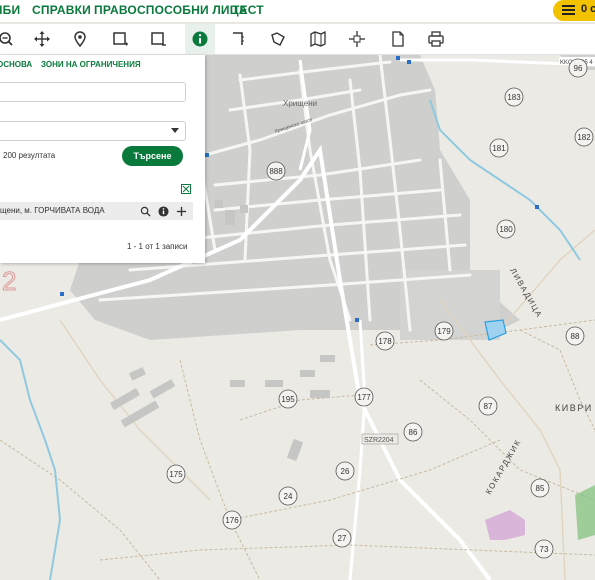  I want to click on zoom-out-button, so click(10, 39).